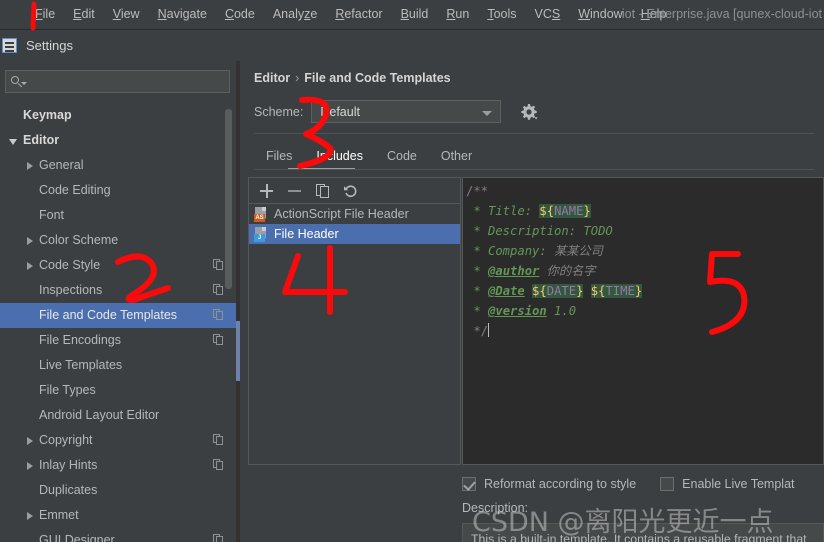 The height and width of the screenshot is (542, 824). What do you see at coordinates (118, 115) in the screenshot?
I see `sidebar-item-keymap: Keymap` at bounding box center [118, 115].